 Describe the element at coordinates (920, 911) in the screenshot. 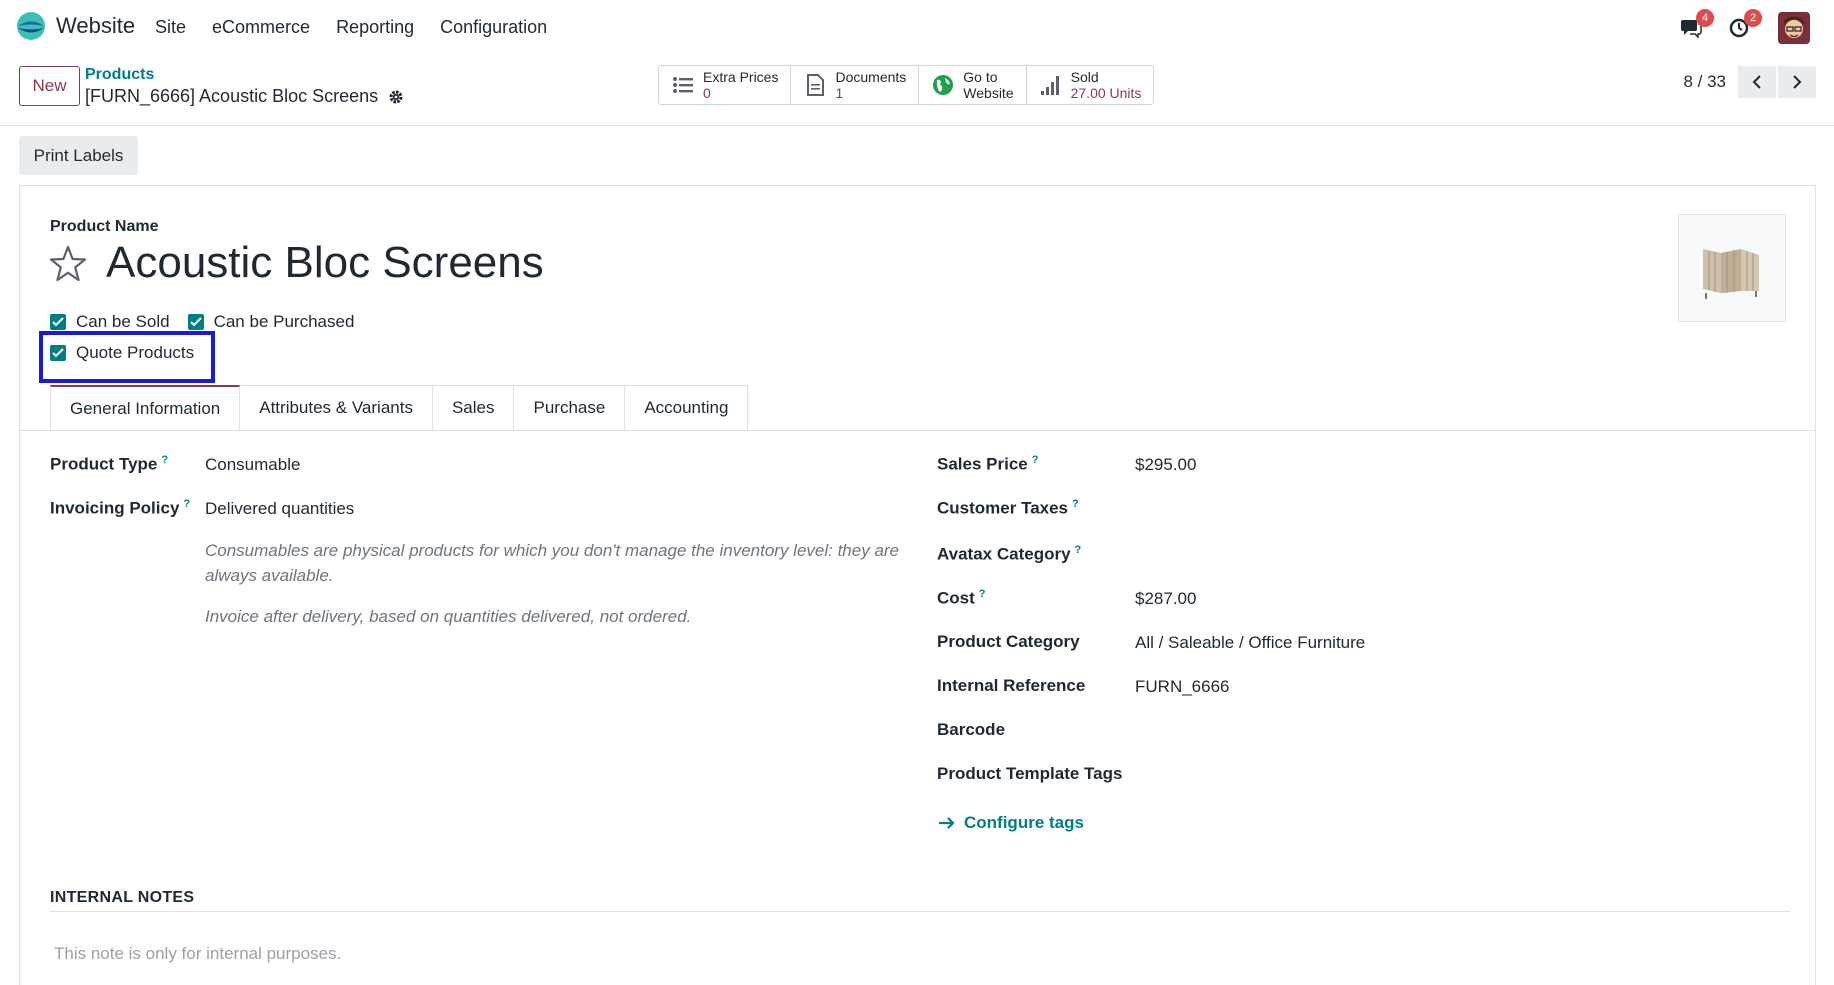

I see `notes-divider` at that location.